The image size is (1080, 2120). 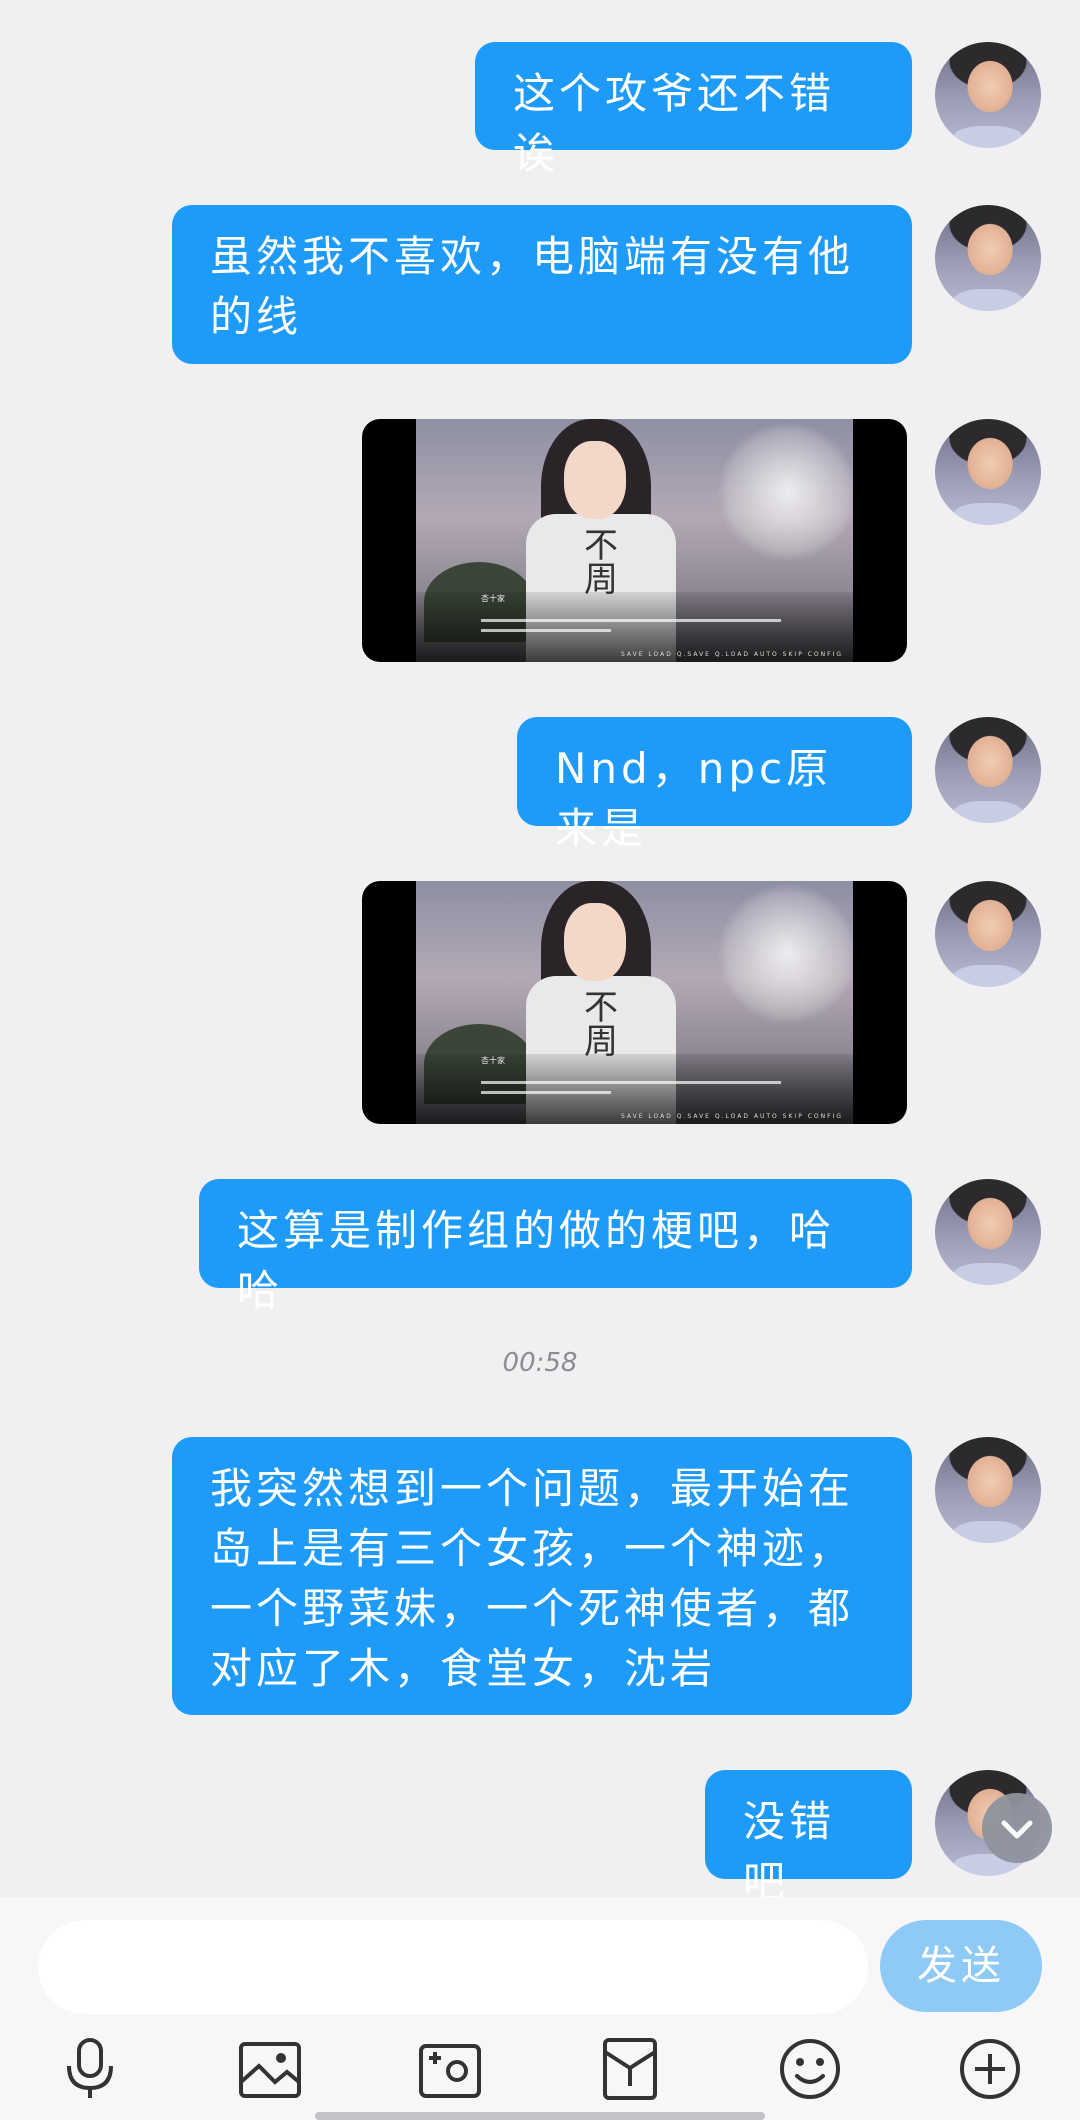 What do you see at coordinates (555, 1247) in the screenshot?
I see `message-bubble: 这算是制作组的做的梗吧，哈哈` at bounding box center [555, 1247].